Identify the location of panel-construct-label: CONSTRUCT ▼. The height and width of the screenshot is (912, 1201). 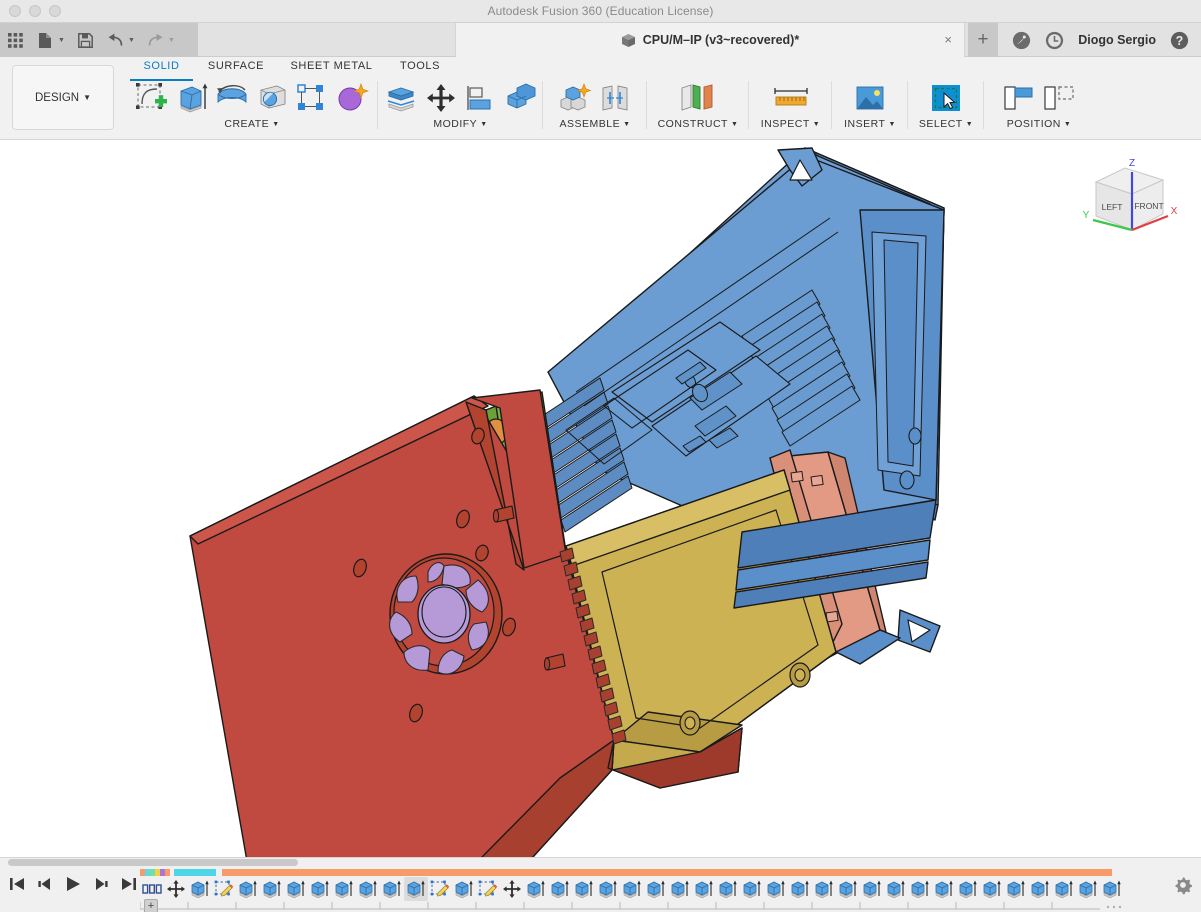
(698, 124).